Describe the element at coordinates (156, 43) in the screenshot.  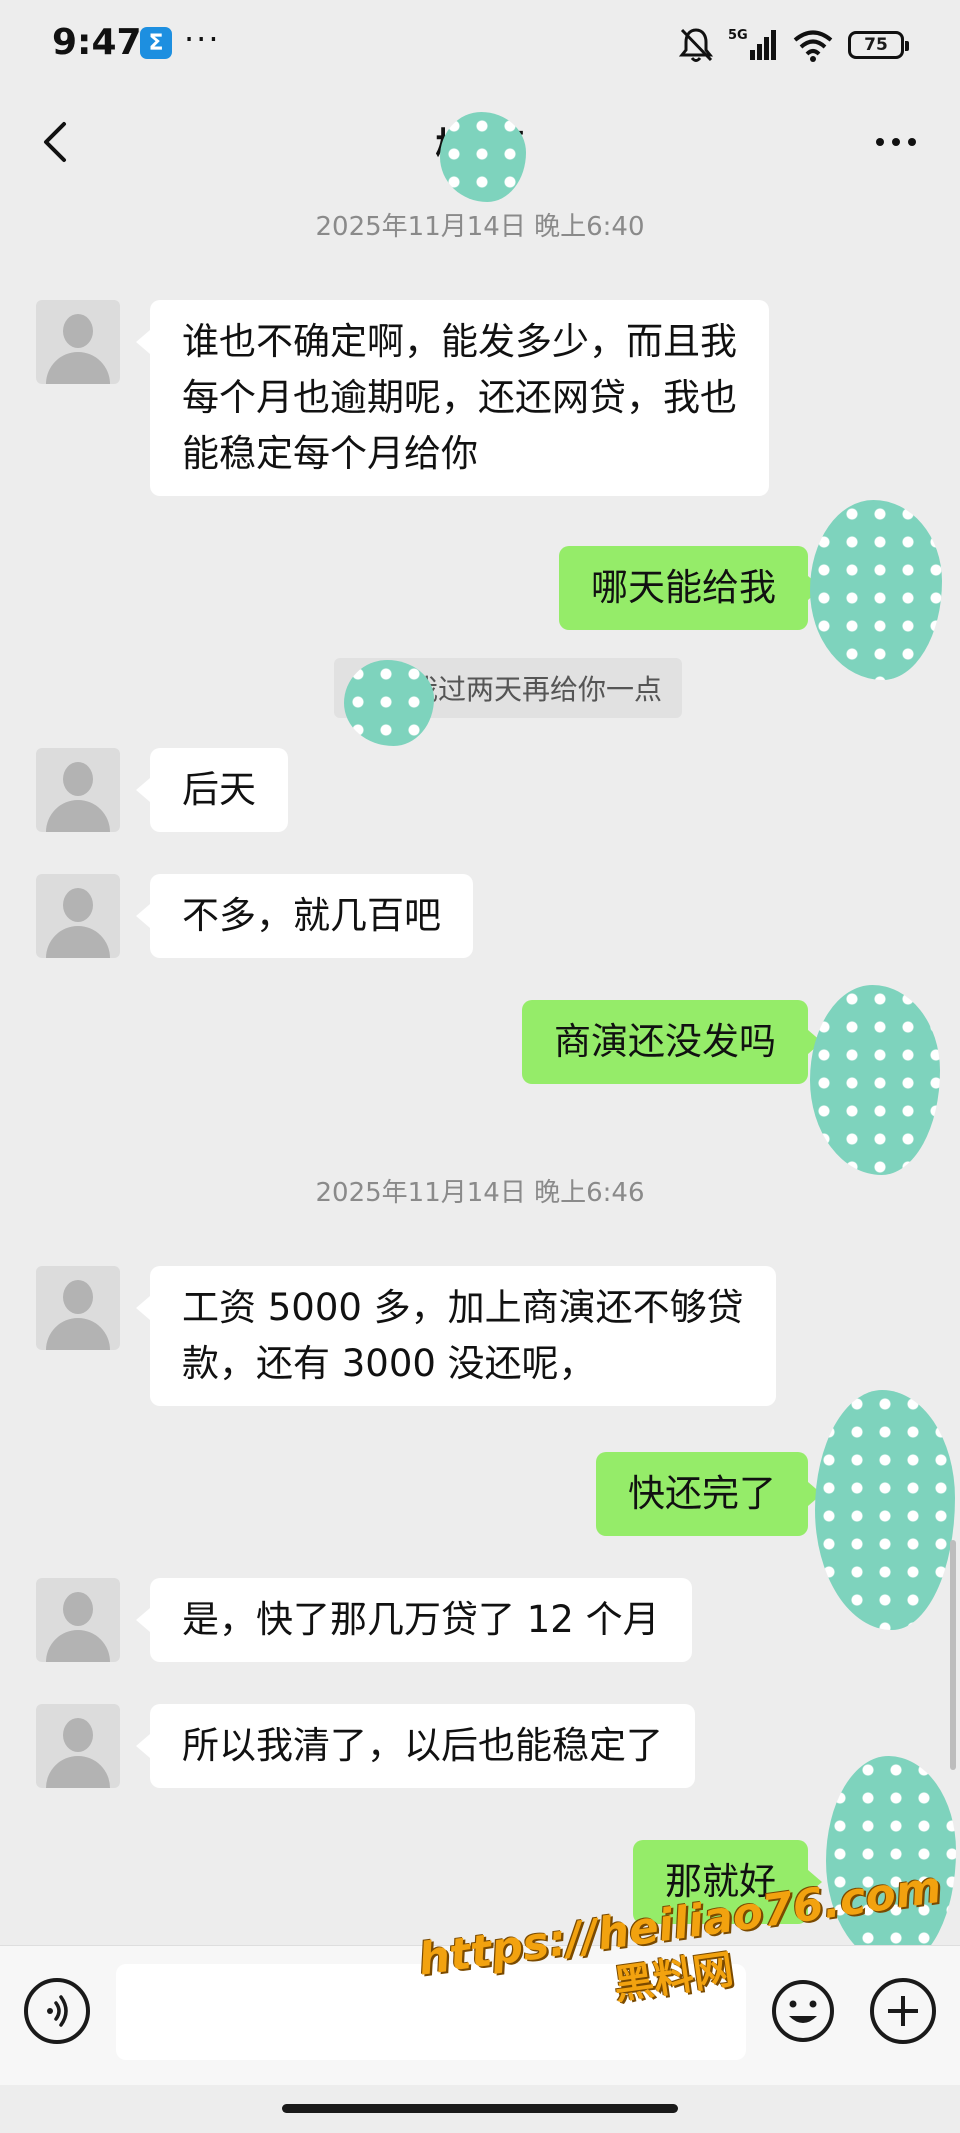
I see `app-notification-icon: Σ` at that location.